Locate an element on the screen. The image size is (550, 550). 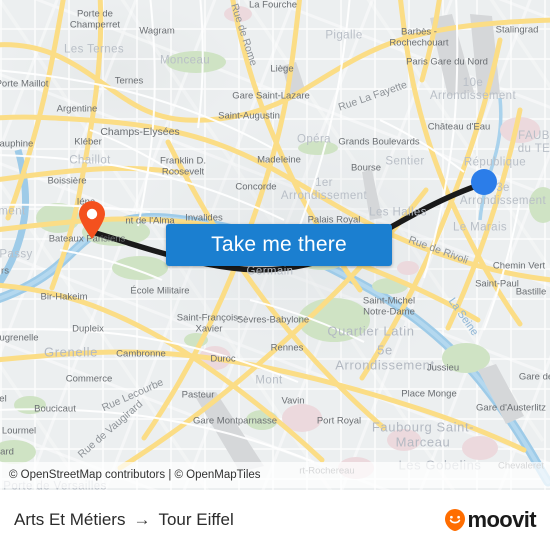
moovit-pin-icon is located at coordinates (455, 520).